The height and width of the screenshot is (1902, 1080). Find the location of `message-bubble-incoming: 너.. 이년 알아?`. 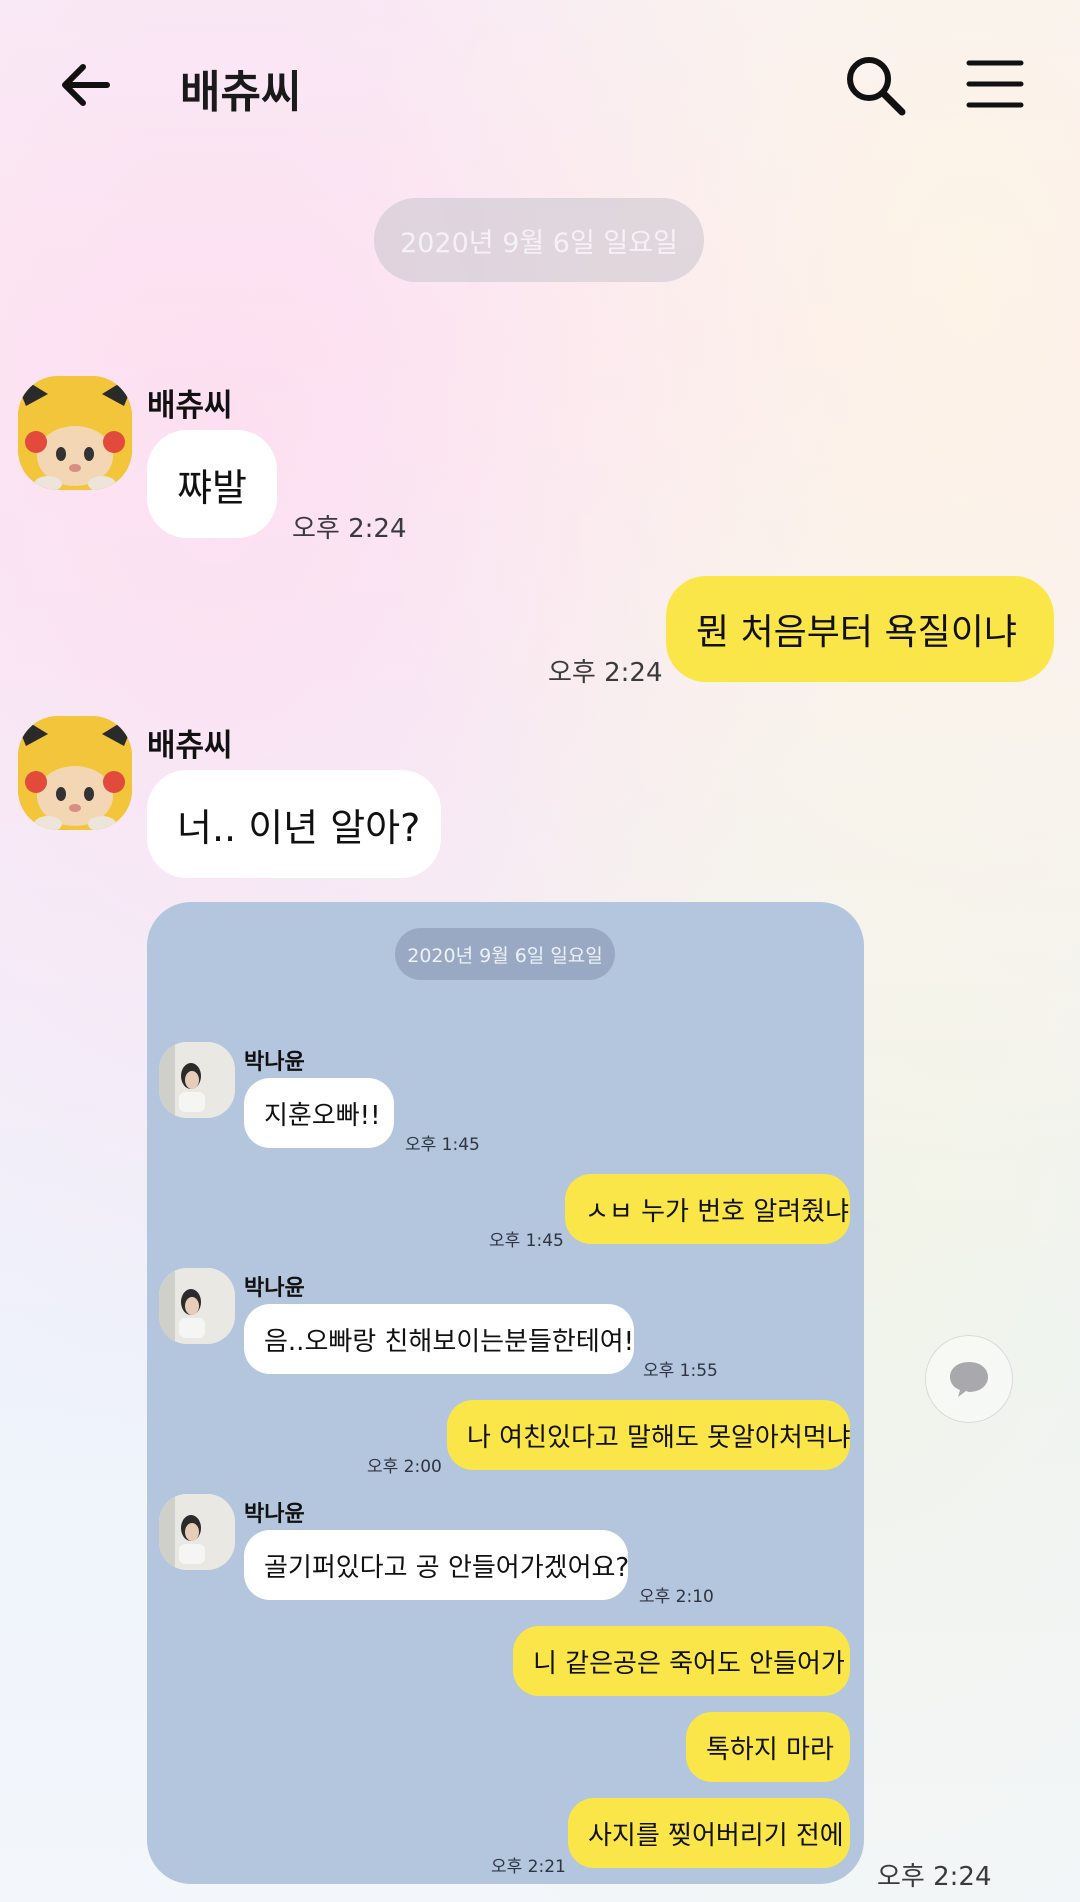

message-bubble-incoming: 너.. 이년 알아? is located at coordinates (294, 824).